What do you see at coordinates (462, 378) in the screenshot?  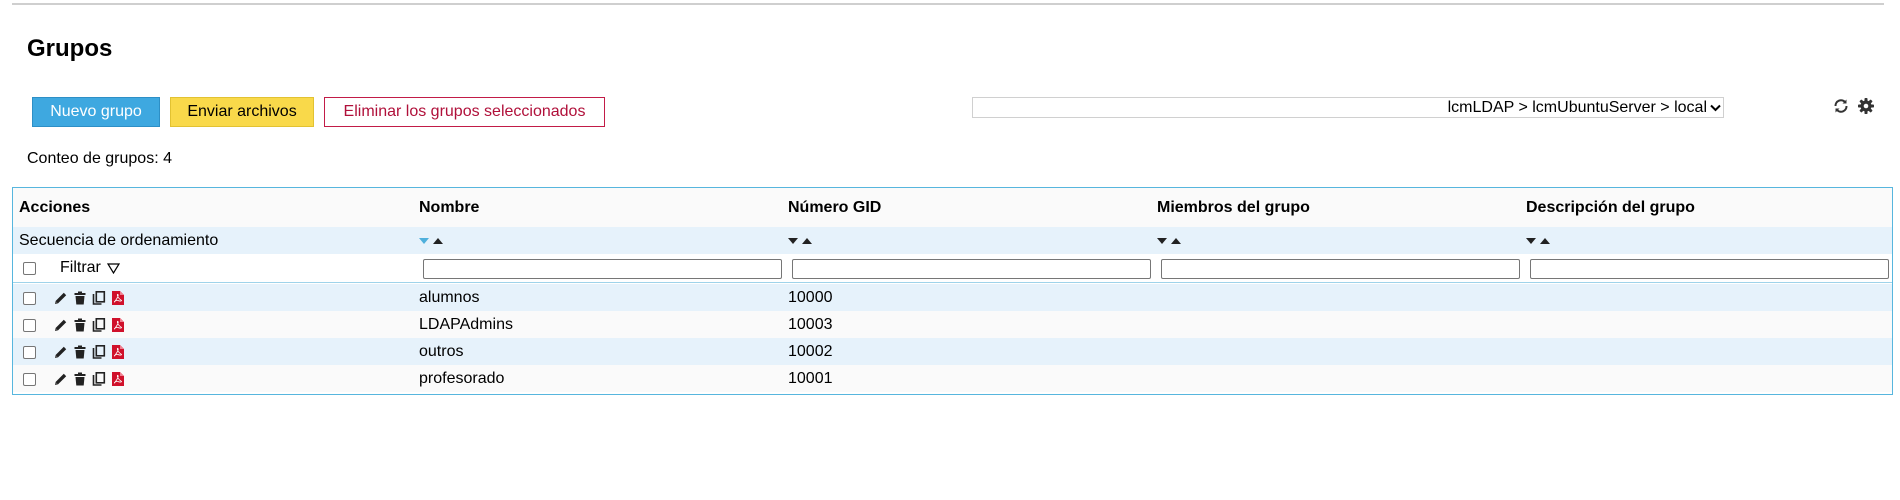 I see `row-name: profesorado` at bounding box center [462, 378].